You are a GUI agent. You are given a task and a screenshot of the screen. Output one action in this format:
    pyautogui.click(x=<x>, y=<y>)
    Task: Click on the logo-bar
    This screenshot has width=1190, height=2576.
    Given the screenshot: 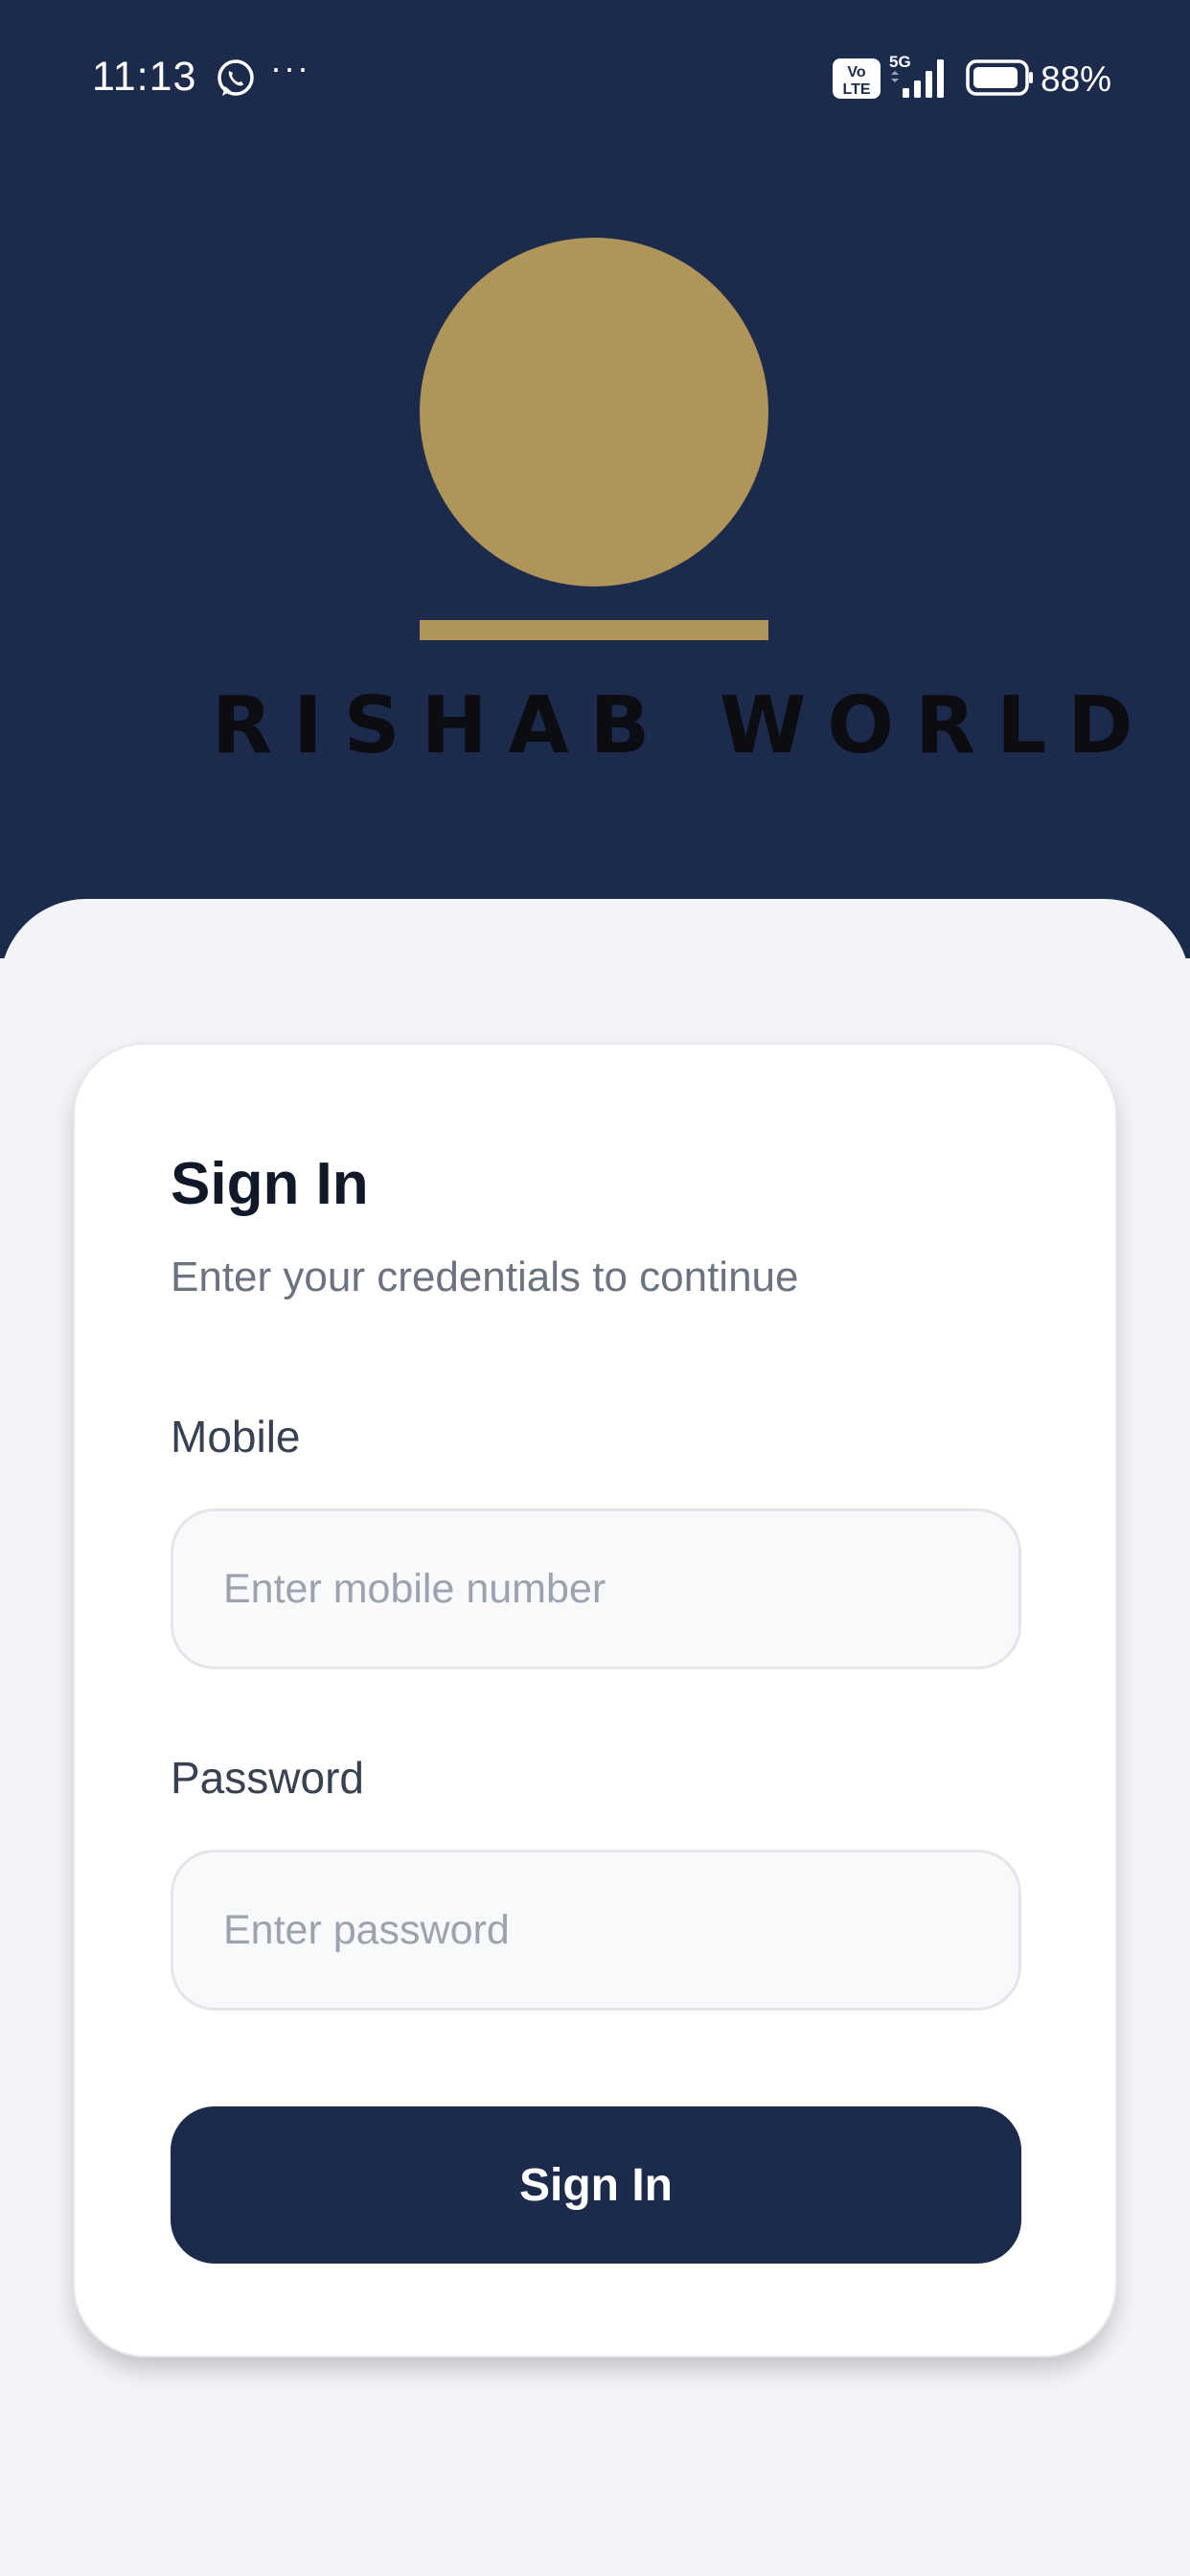 What is the action you would take?
    pyautogui.click(x=594, y=630)
    